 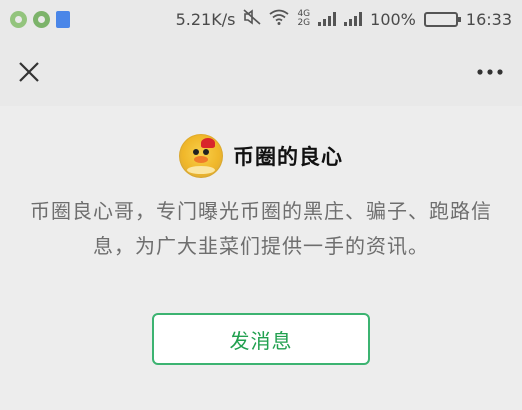 What do you see at coordinates (205, 19) in the screenshot?
I see `network-speed: 5.21K/s` at bounding box center [205, 19].